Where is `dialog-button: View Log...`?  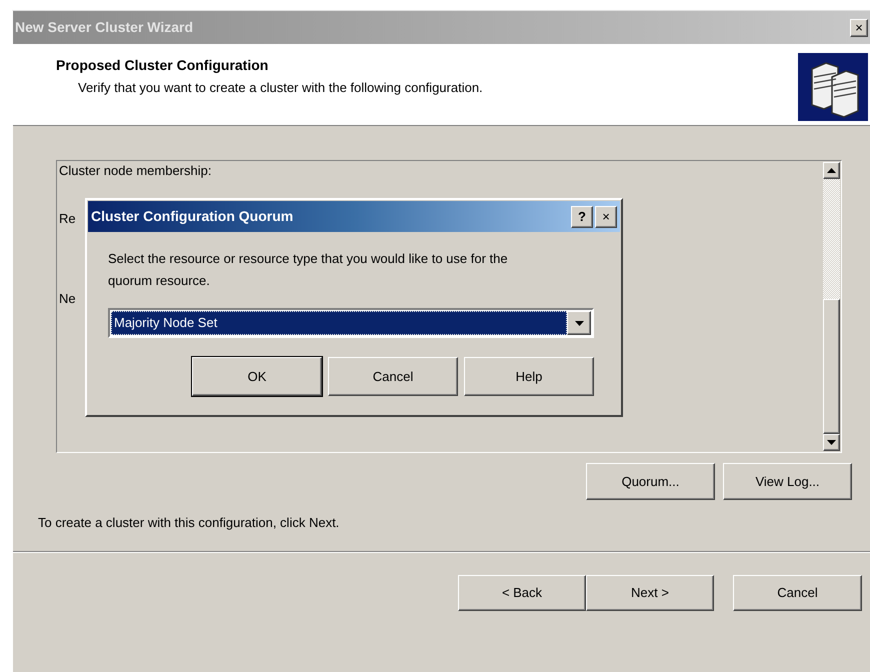
dialog-button: View Log... is located at coordinates (787, 481).